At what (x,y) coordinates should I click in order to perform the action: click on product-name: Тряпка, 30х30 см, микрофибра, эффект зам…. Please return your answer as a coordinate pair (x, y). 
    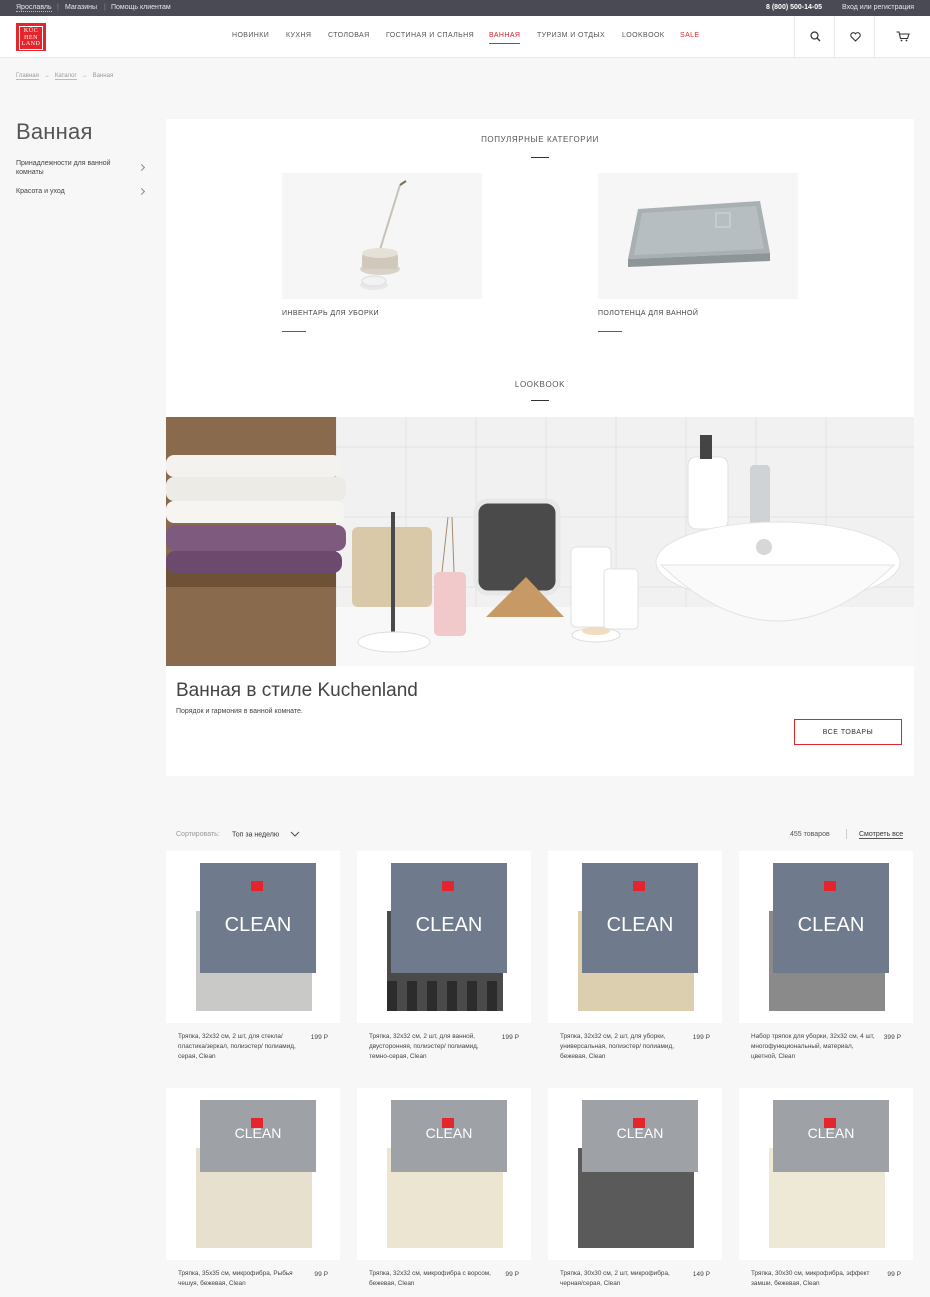
    Looking at the image, I should click on (815, 1279).